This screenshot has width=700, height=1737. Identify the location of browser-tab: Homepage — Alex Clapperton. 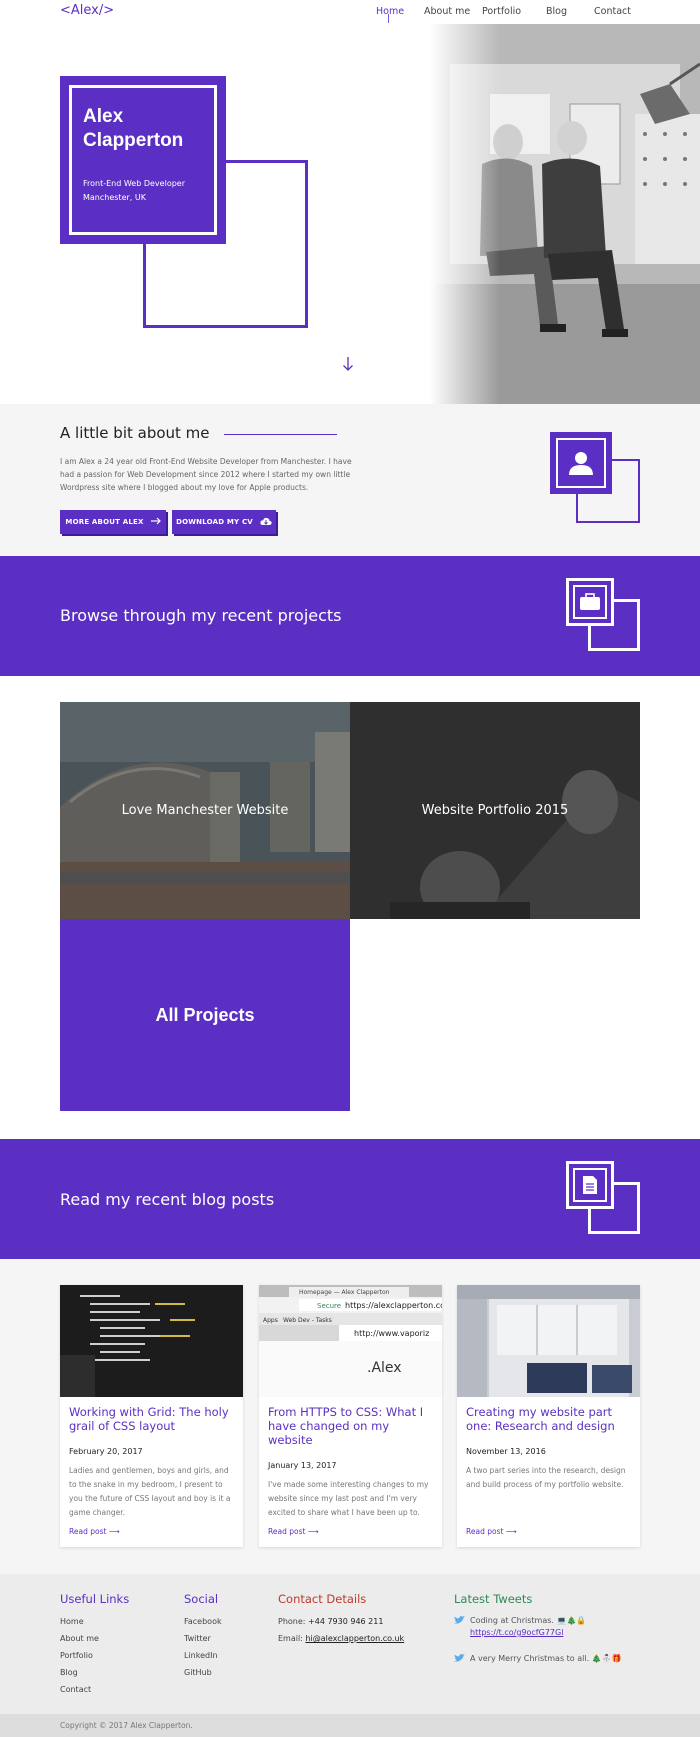
(344, 1292).